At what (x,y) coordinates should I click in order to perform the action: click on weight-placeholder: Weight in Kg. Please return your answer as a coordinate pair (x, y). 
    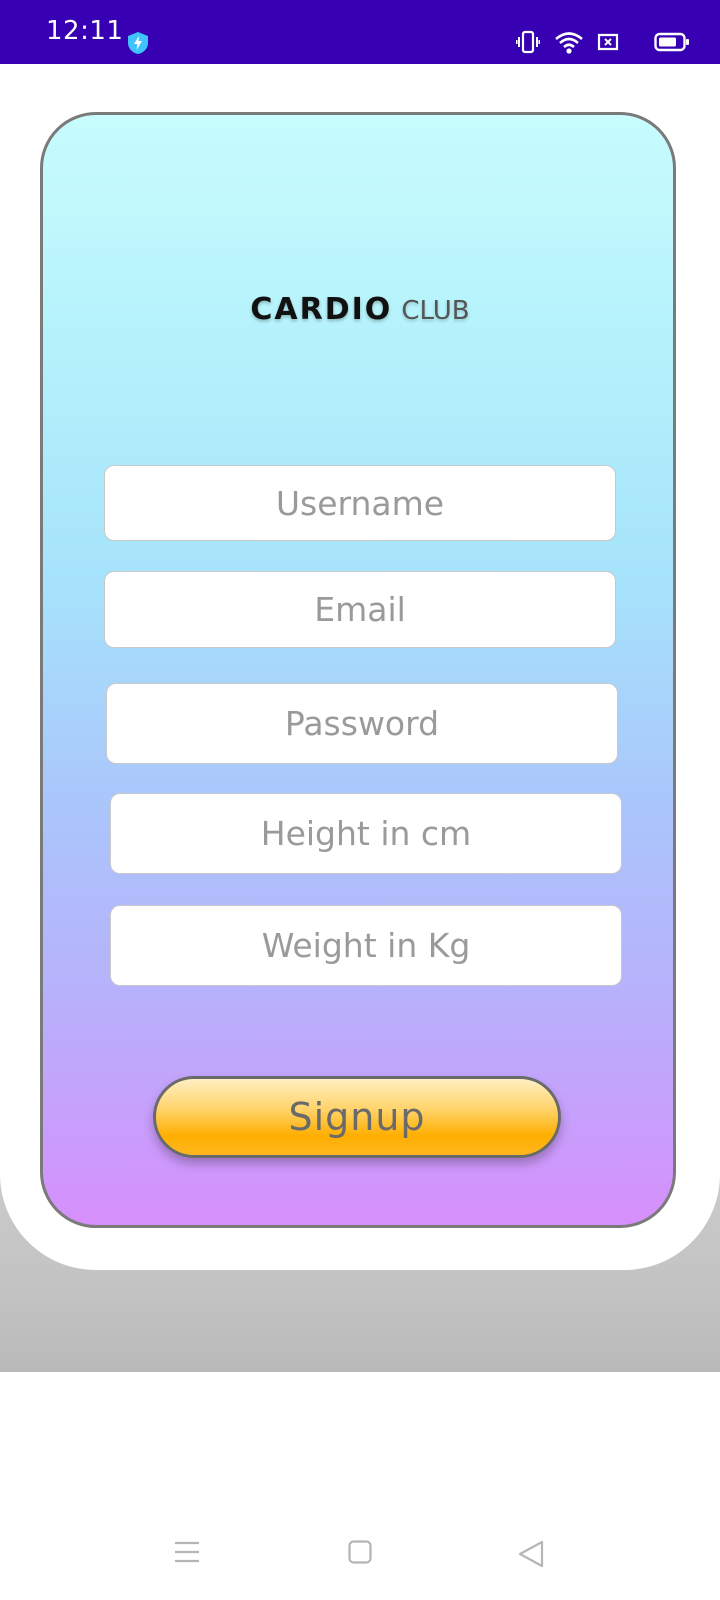
    Looking at the image, I should click on (366, 945).